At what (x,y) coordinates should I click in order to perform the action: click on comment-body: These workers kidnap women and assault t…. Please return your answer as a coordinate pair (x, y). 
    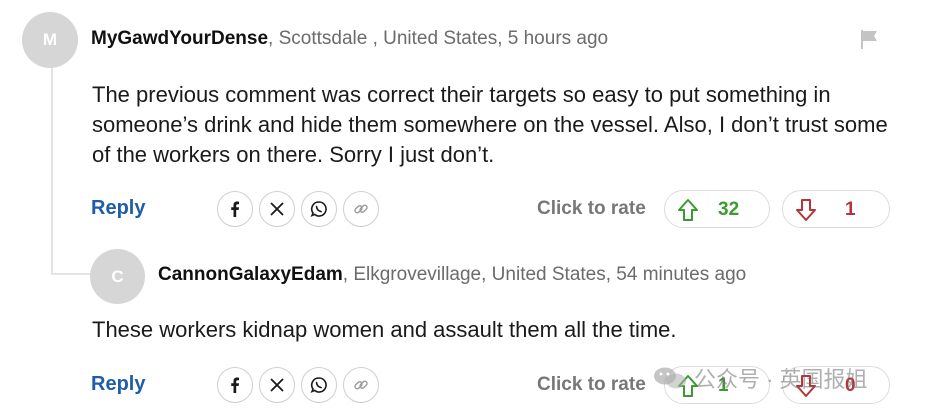
    Looking at the image, I should click on (384, 329).